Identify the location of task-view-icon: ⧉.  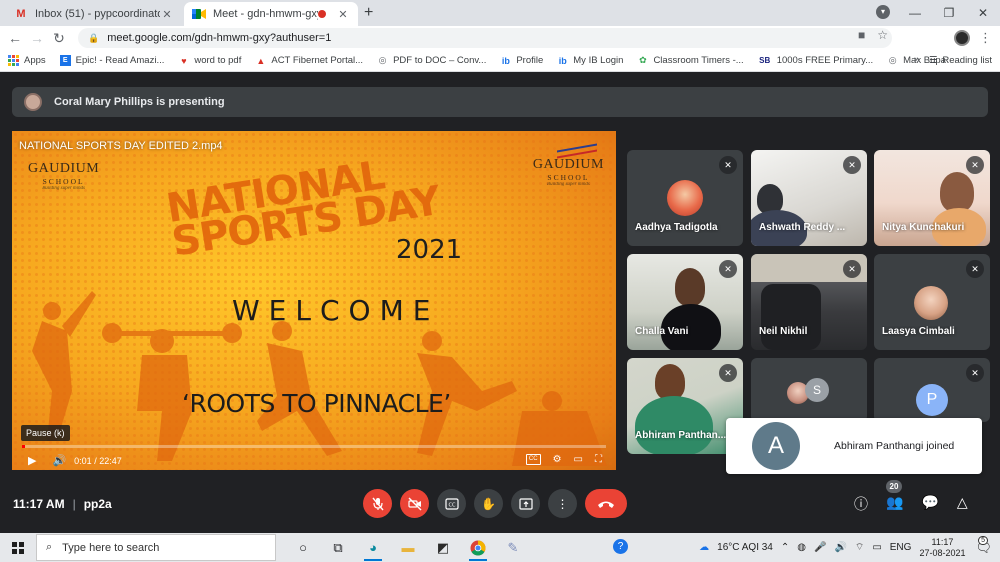
(338, 547).